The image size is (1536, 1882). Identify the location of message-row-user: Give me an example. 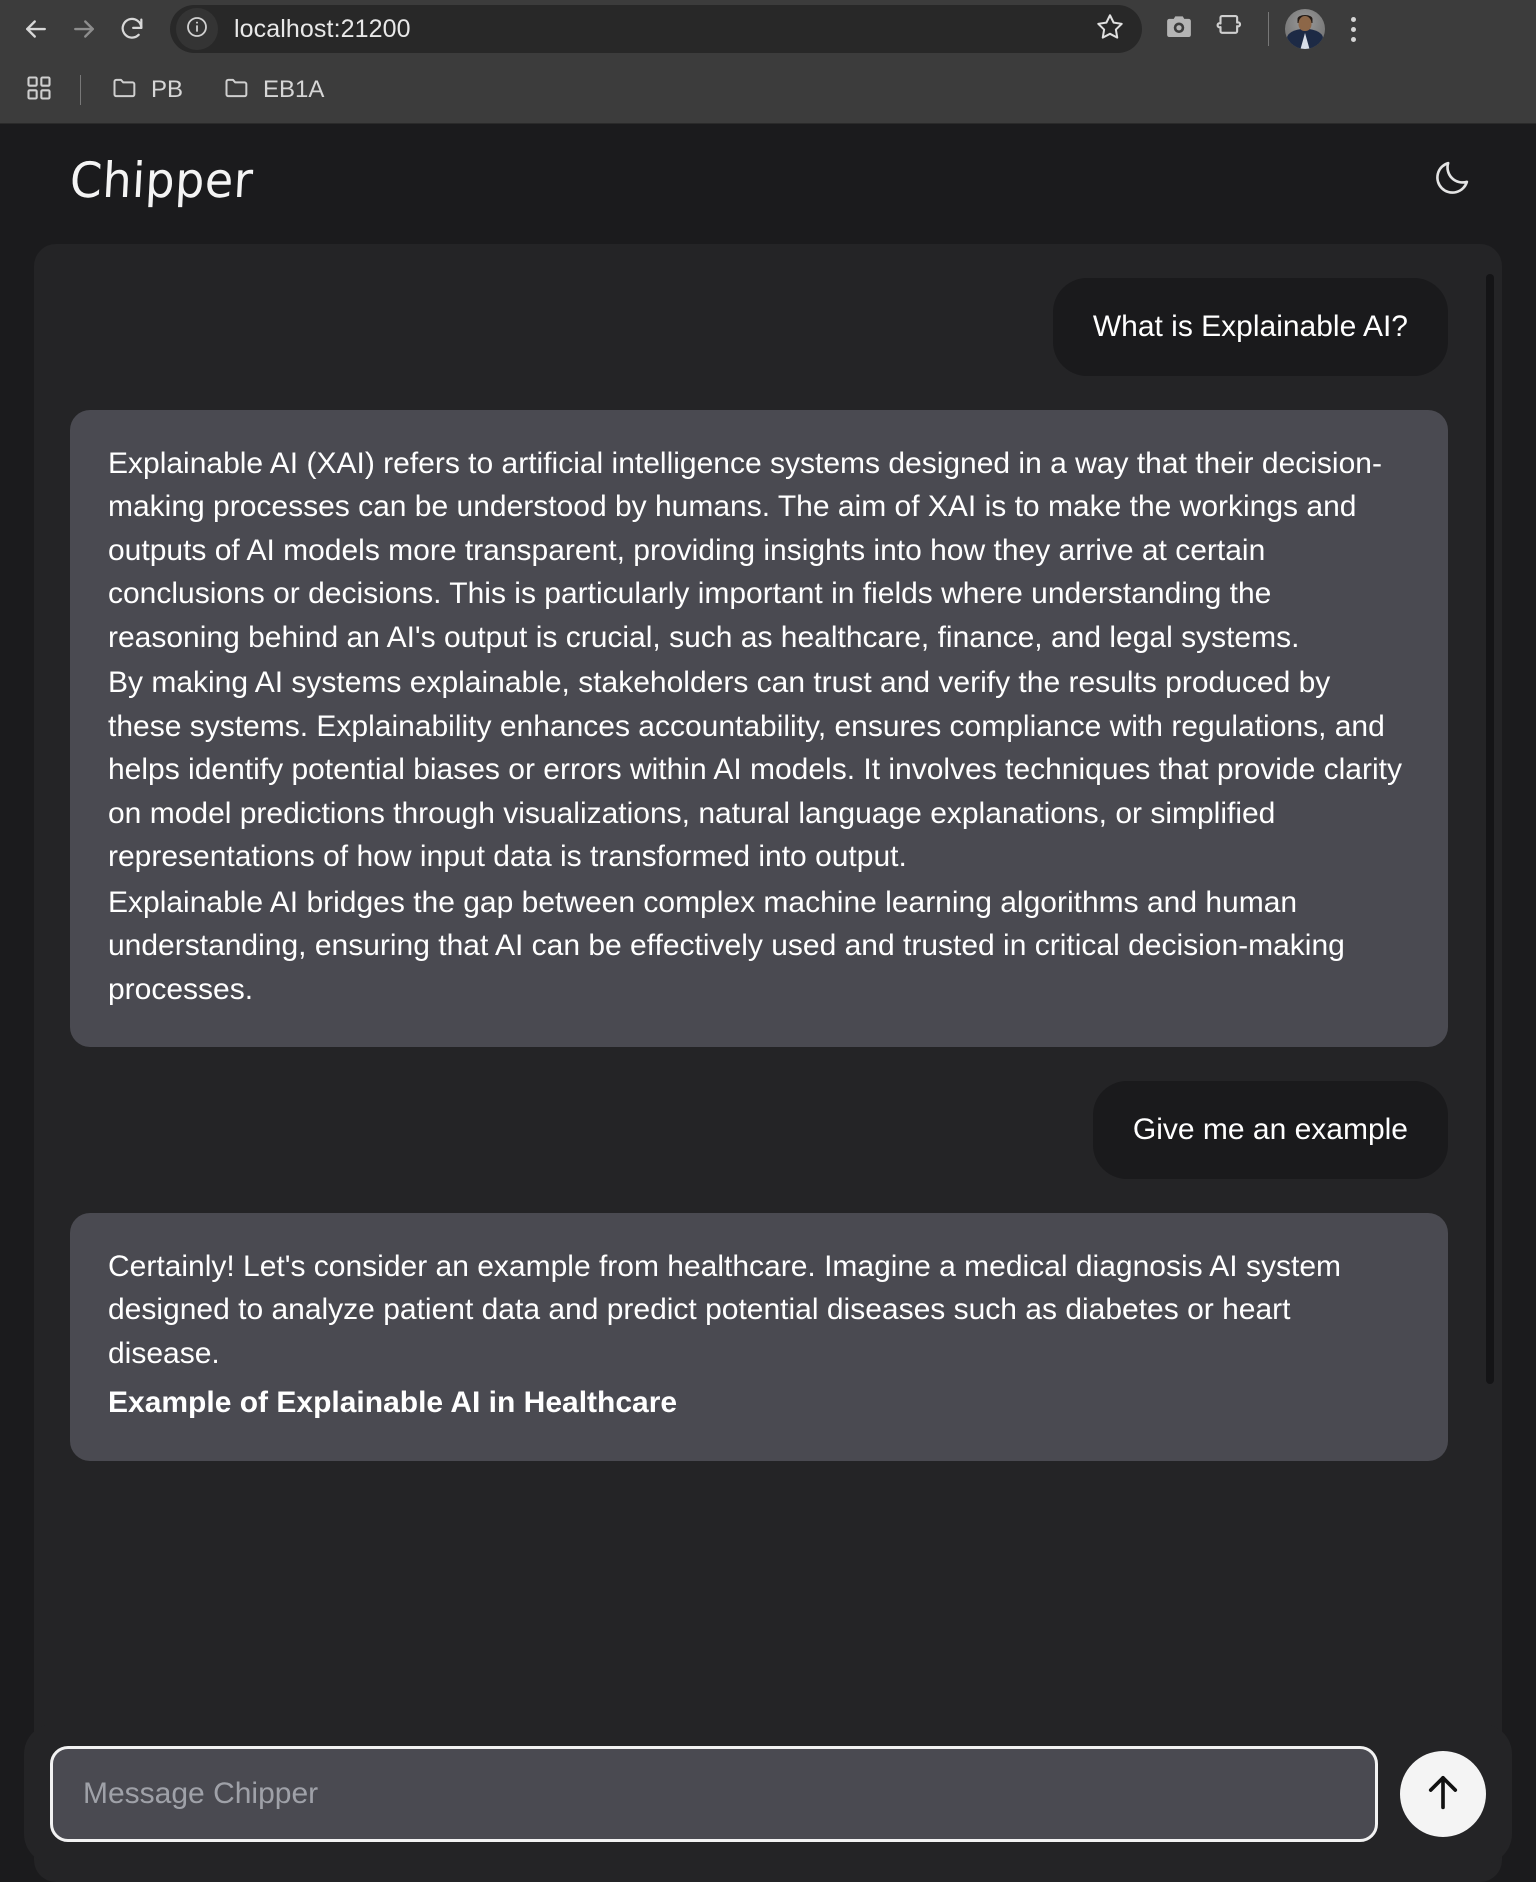
(759, 1130).